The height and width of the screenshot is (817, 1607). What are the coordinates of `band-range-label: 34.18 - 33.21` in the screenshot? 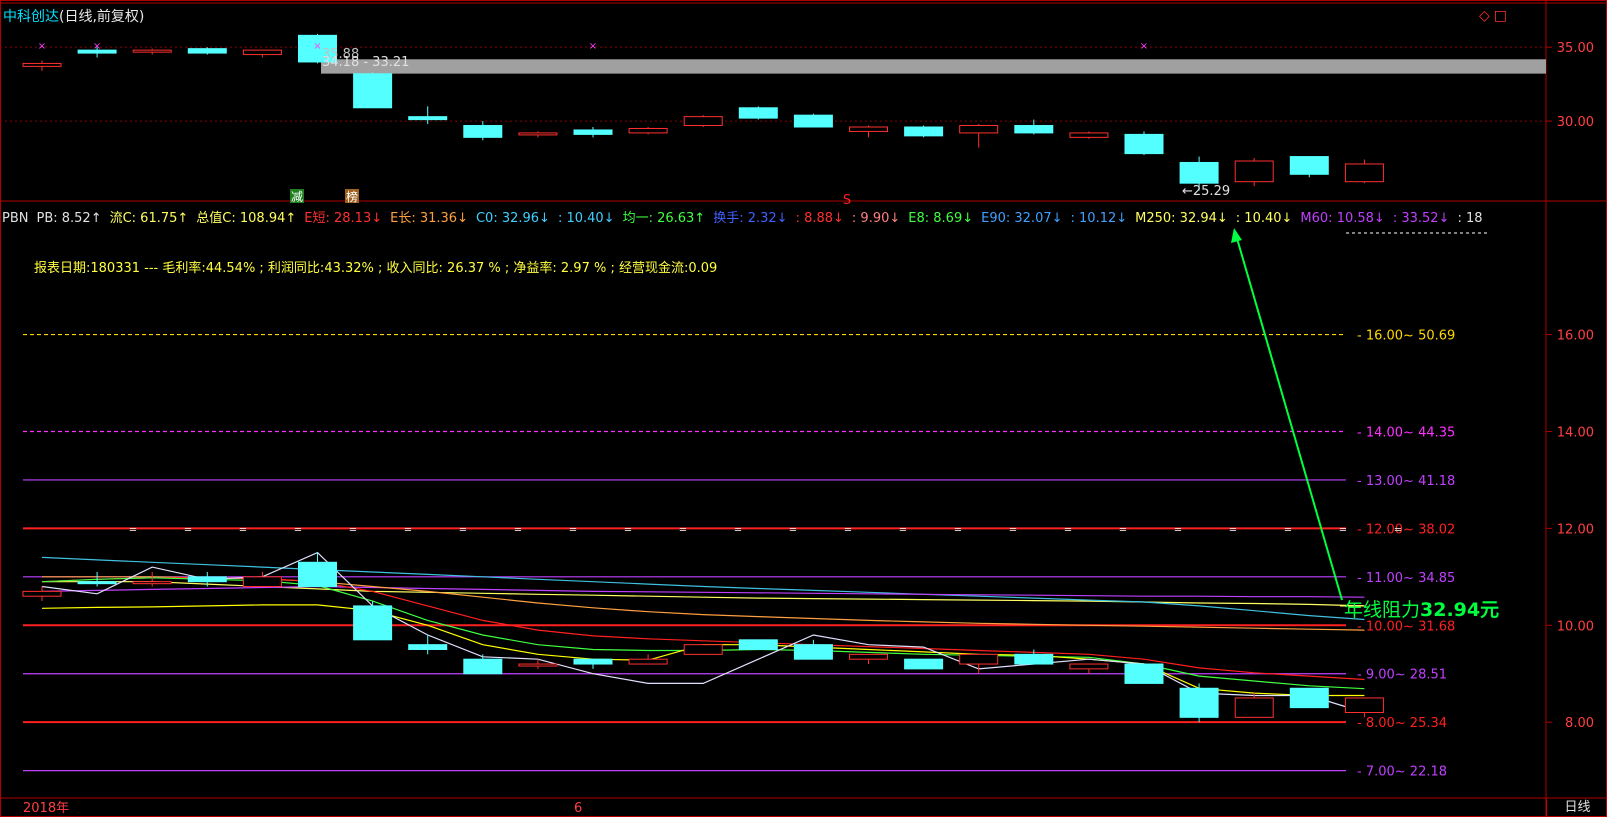 It's located at (365, 62).